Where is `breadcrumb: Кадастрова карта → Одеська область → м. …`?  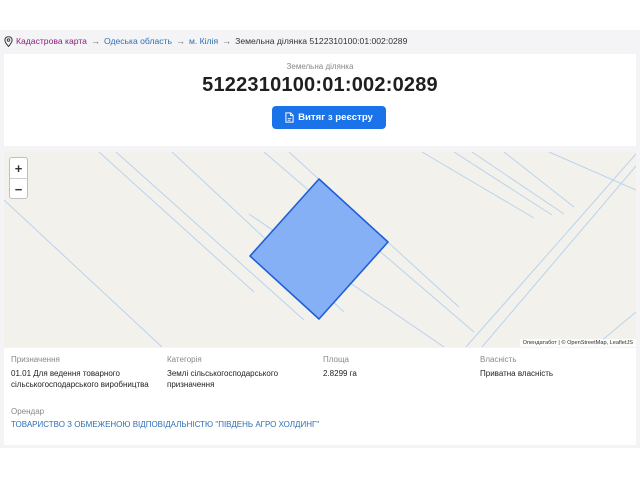 breadcrumb: Кадастрова карта → Одеська область → м. … is located at coordinates (205, 41).